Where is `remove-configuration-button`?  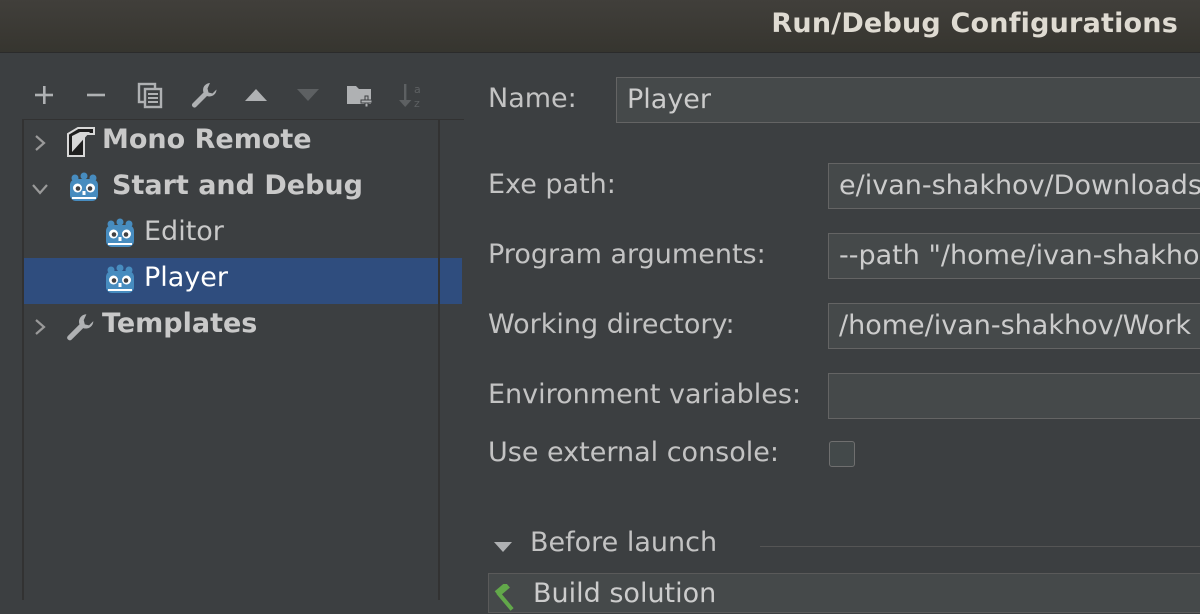
remove-configuration-button is located at coordinates (96, 95).